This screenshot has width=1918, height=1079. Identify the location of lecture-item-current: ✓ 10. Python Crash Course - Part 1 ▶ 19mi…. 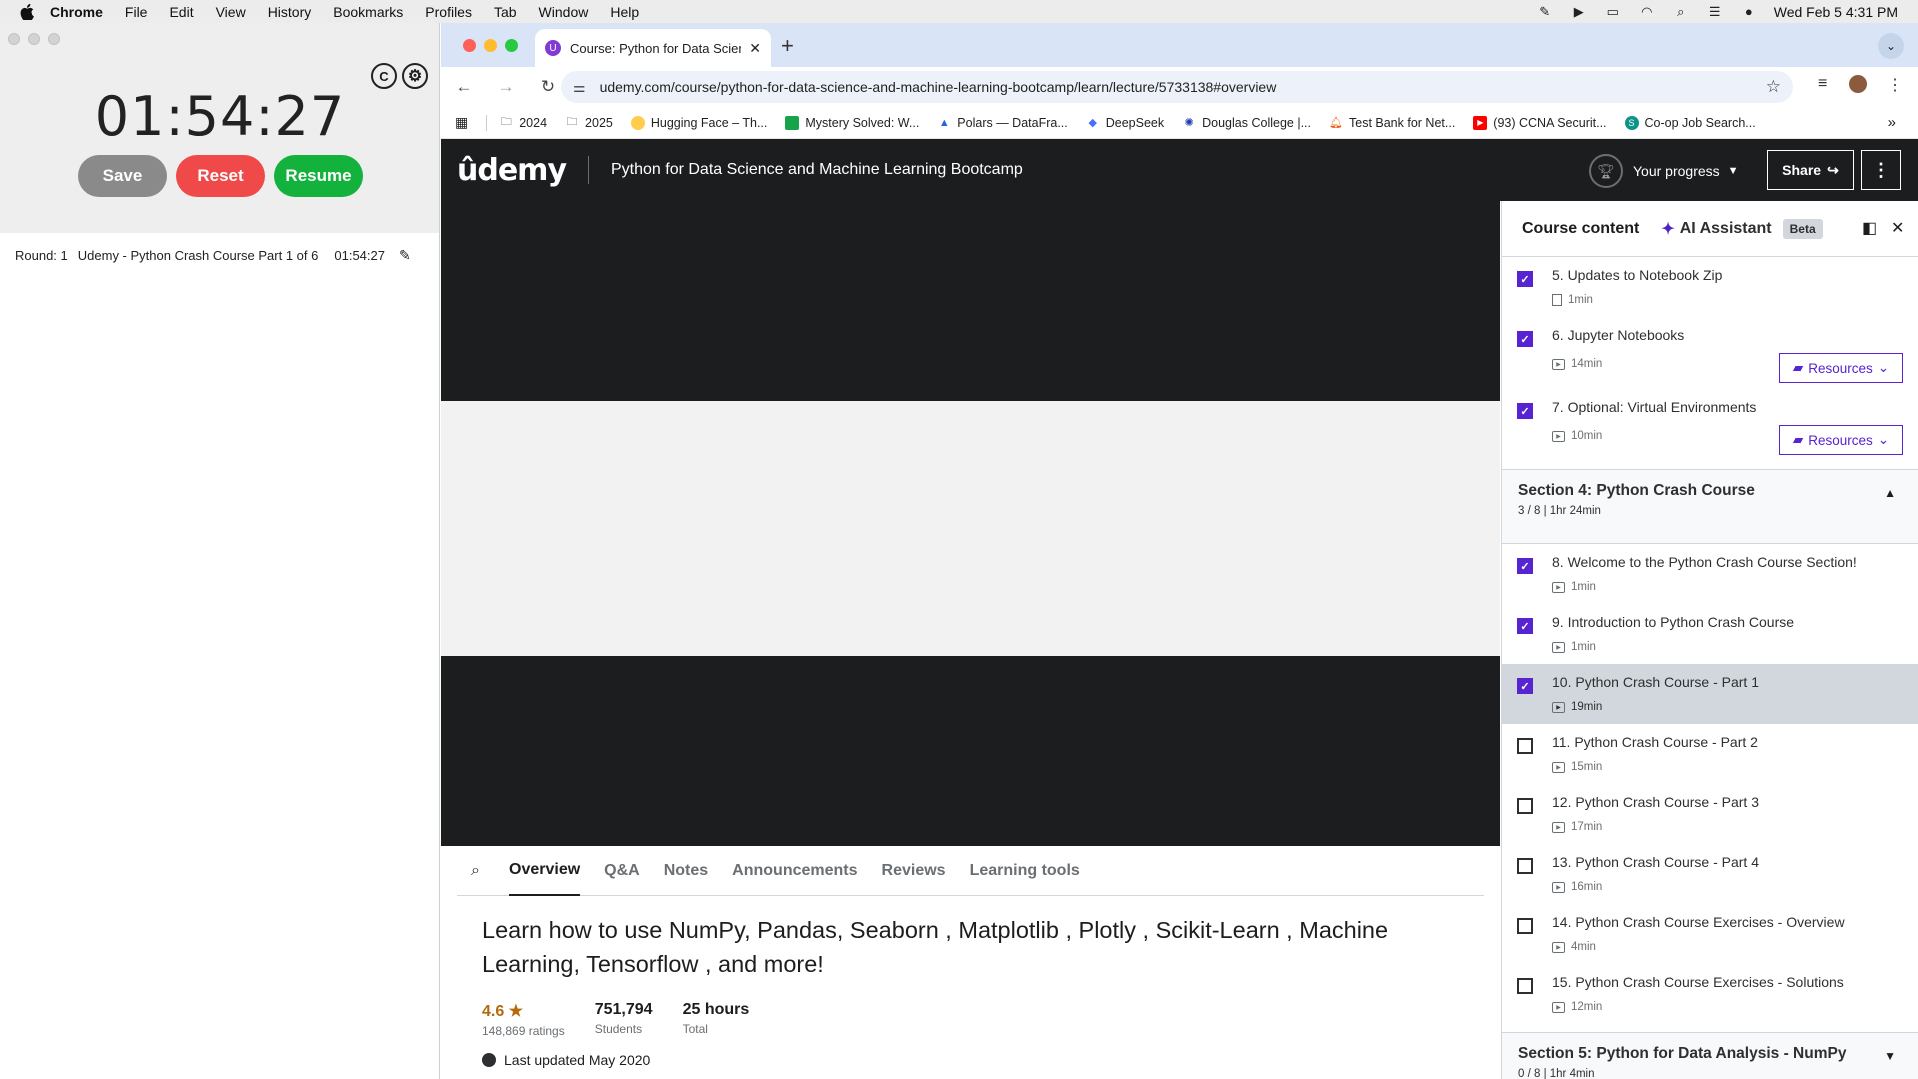
(1710, 694).